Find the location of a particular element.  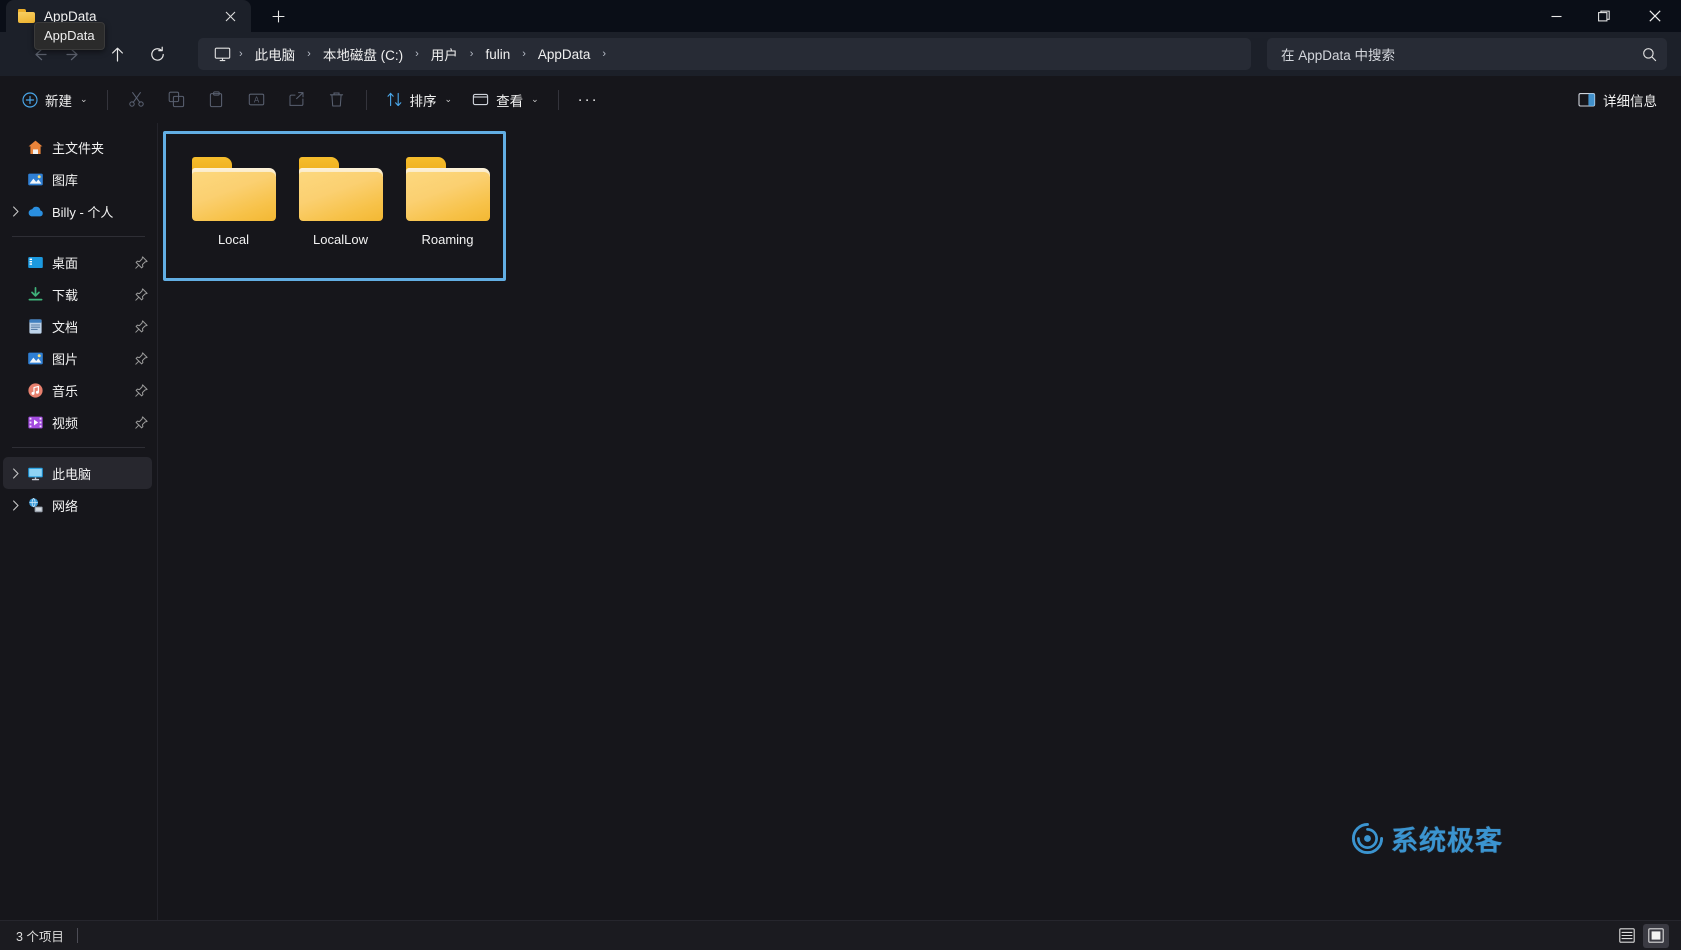

sidebar-item-gallery: › 图库 is located at coordinates (77, 179).